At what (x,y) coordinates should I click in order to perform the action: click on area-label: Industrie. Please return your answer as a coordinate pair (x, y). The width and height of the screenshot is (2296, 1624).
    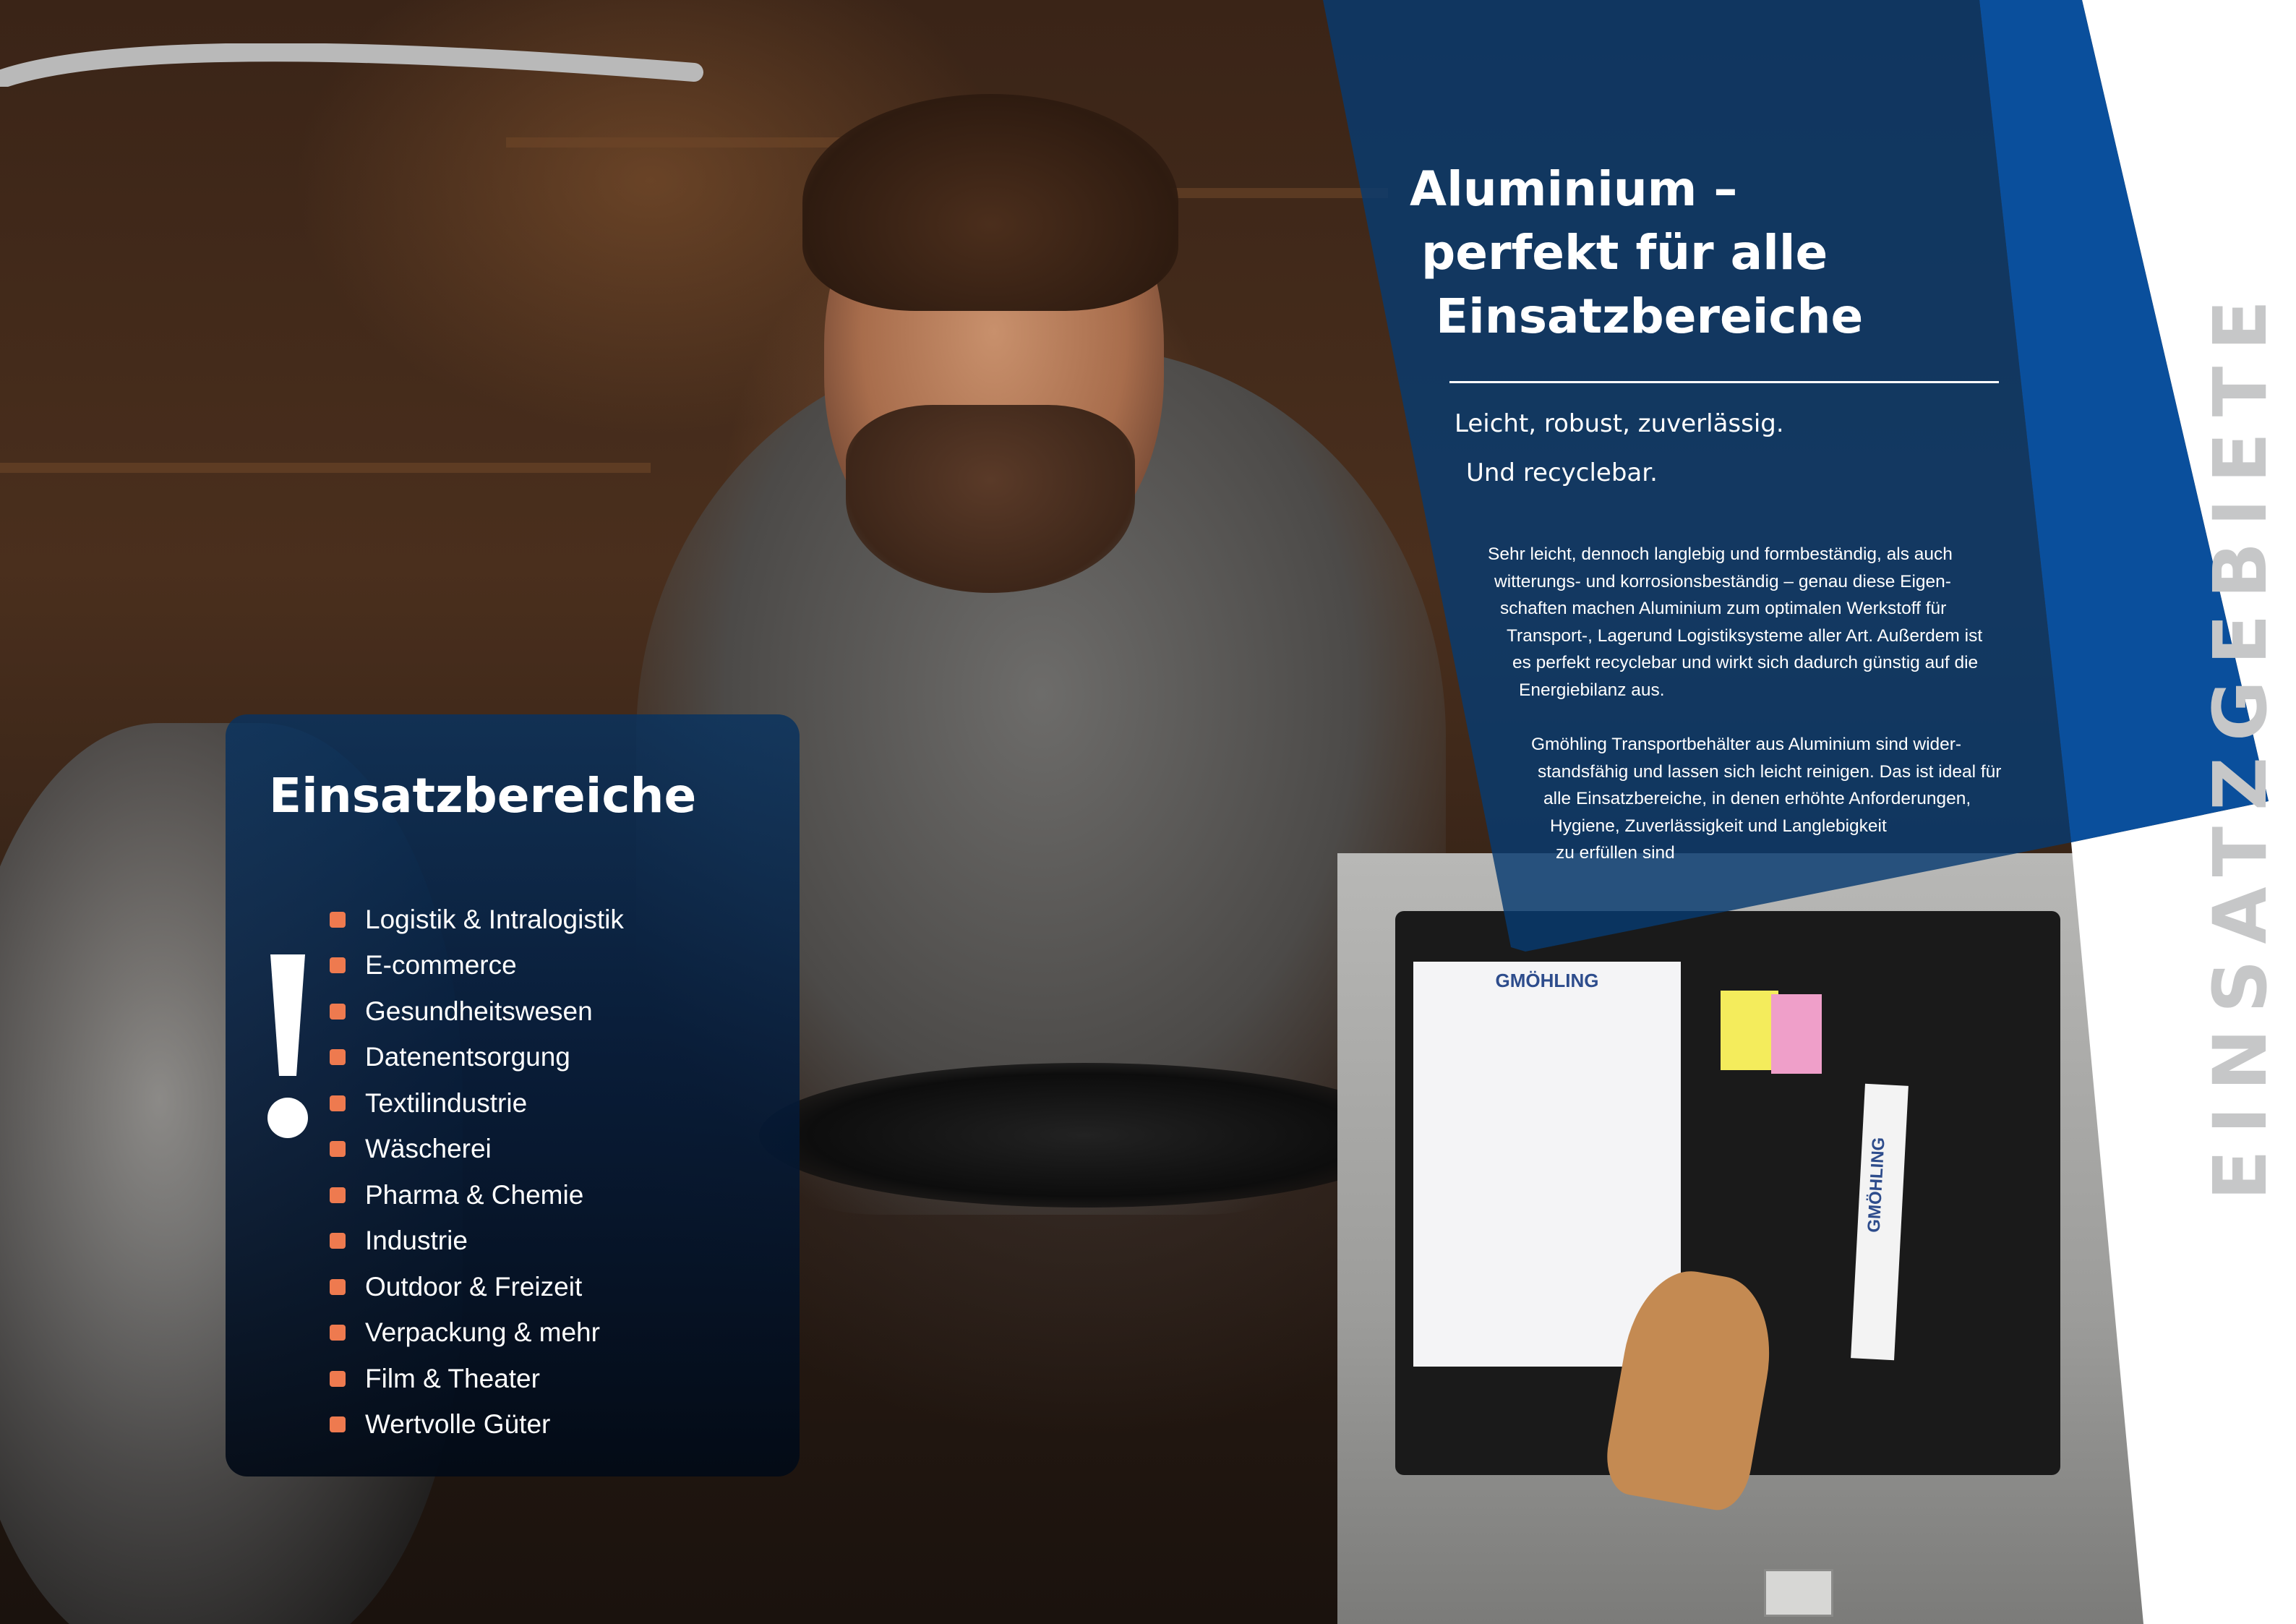
    Looking at the image, I should click on (416, 1241).